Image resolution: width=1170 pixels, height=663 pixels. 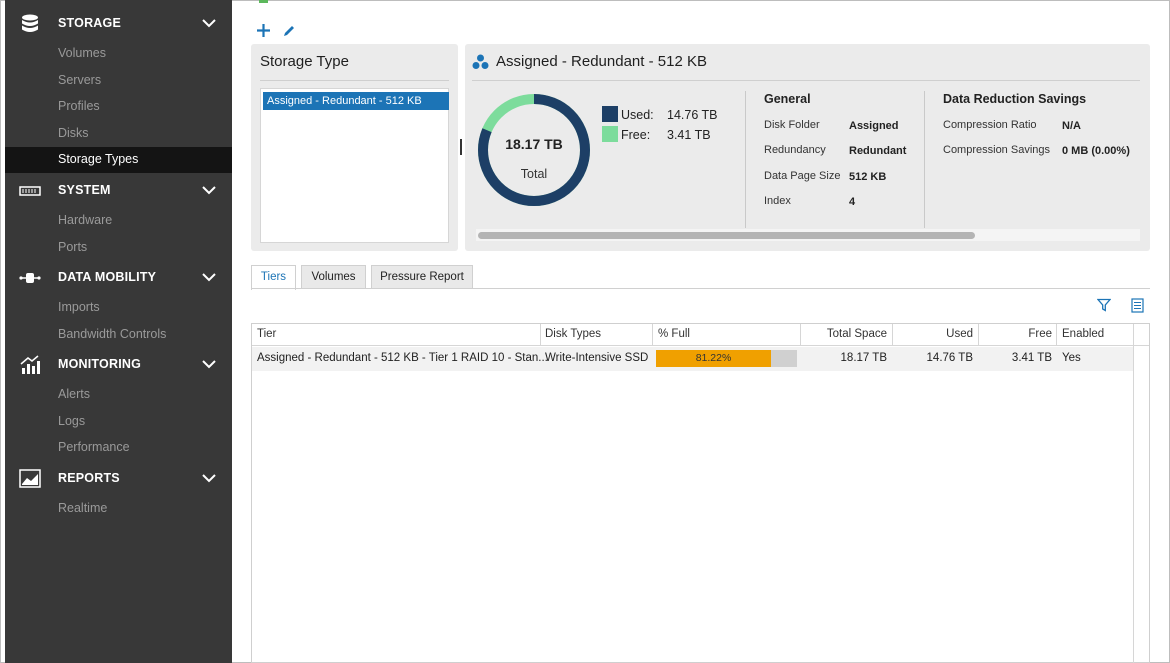 What do you see at coordinates (996, 150) in the screenshot?
I see `compression-savings-key: Compression Savings` at bounding box center [996, 150].